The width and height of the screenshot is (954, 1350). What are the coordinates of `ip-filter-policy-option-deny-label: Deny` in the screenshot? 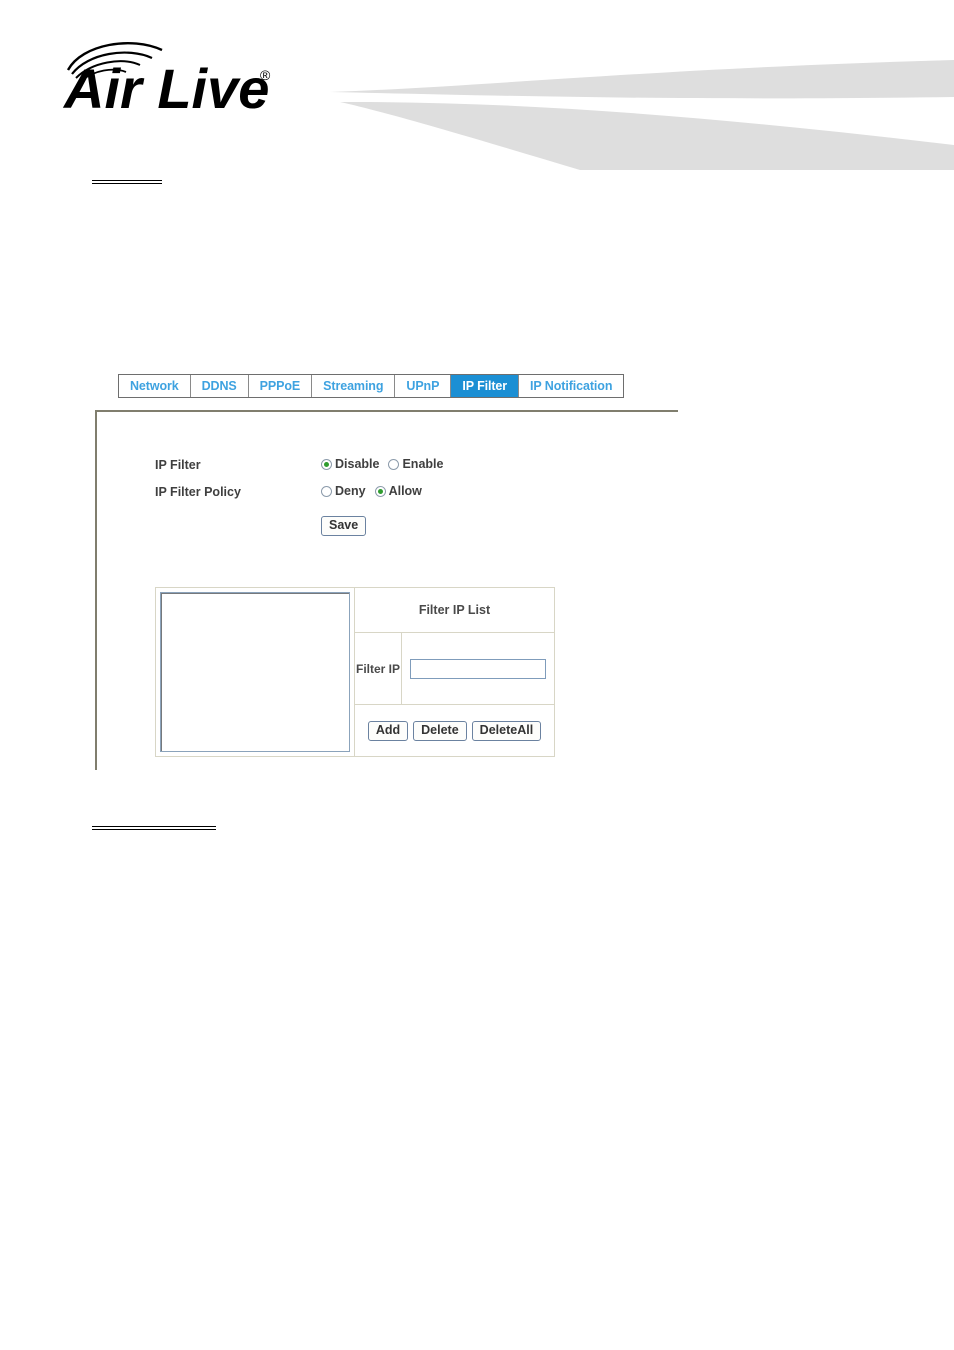 It's located at (350, 491).